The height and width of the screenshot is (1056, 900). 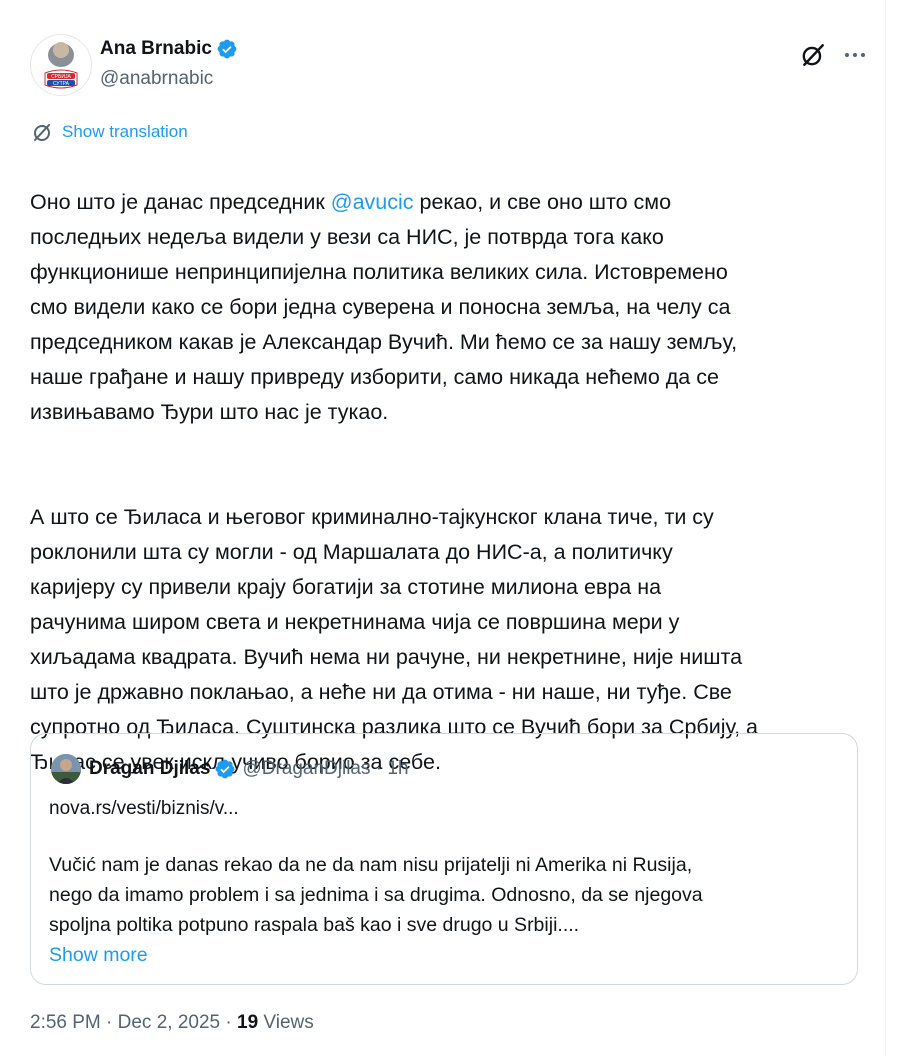 I want to click on show-translation-link: Show translation, so click(x=125, y=132).